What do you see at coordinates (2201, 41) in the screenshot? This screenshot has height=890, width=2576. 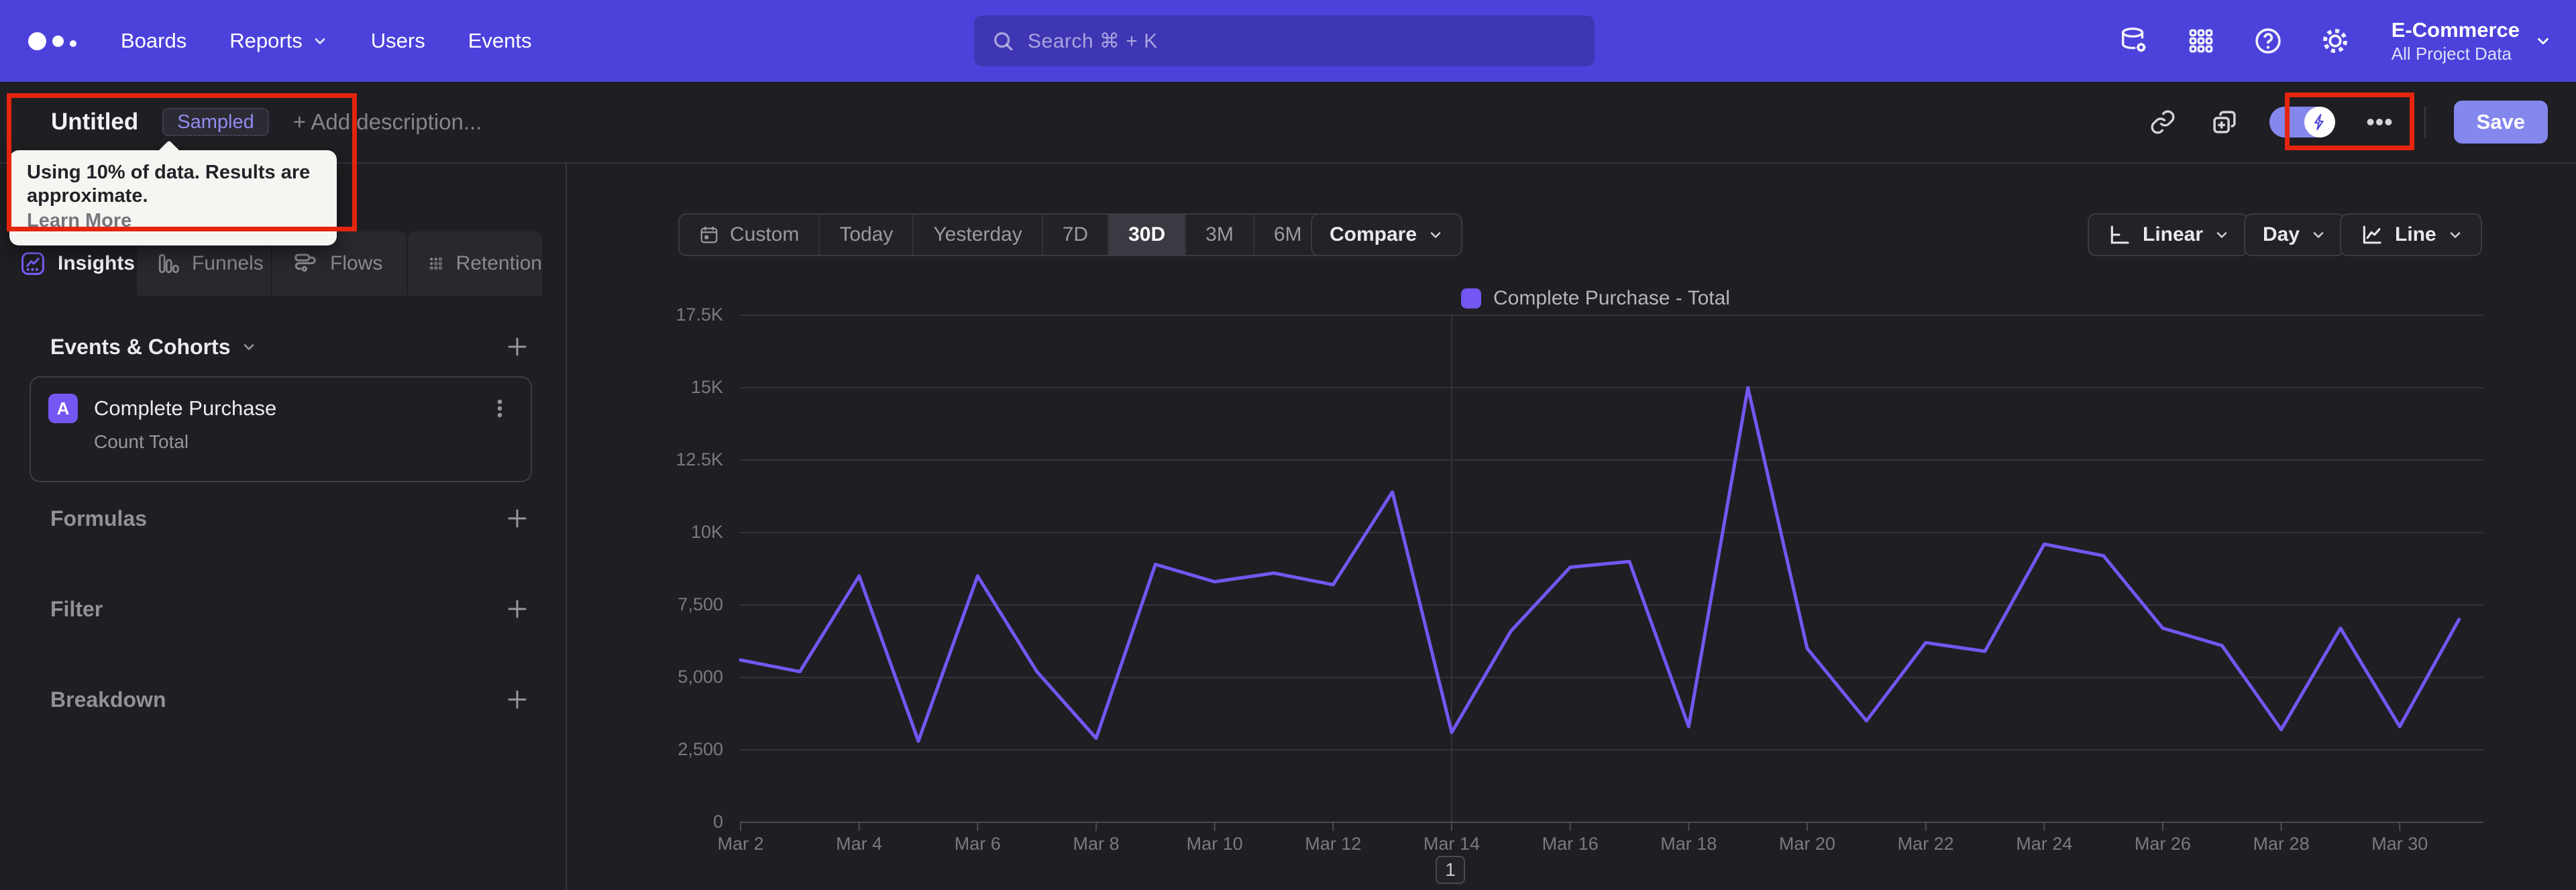 I see `apps-grid-icon` at bounding box center [2201, 41].